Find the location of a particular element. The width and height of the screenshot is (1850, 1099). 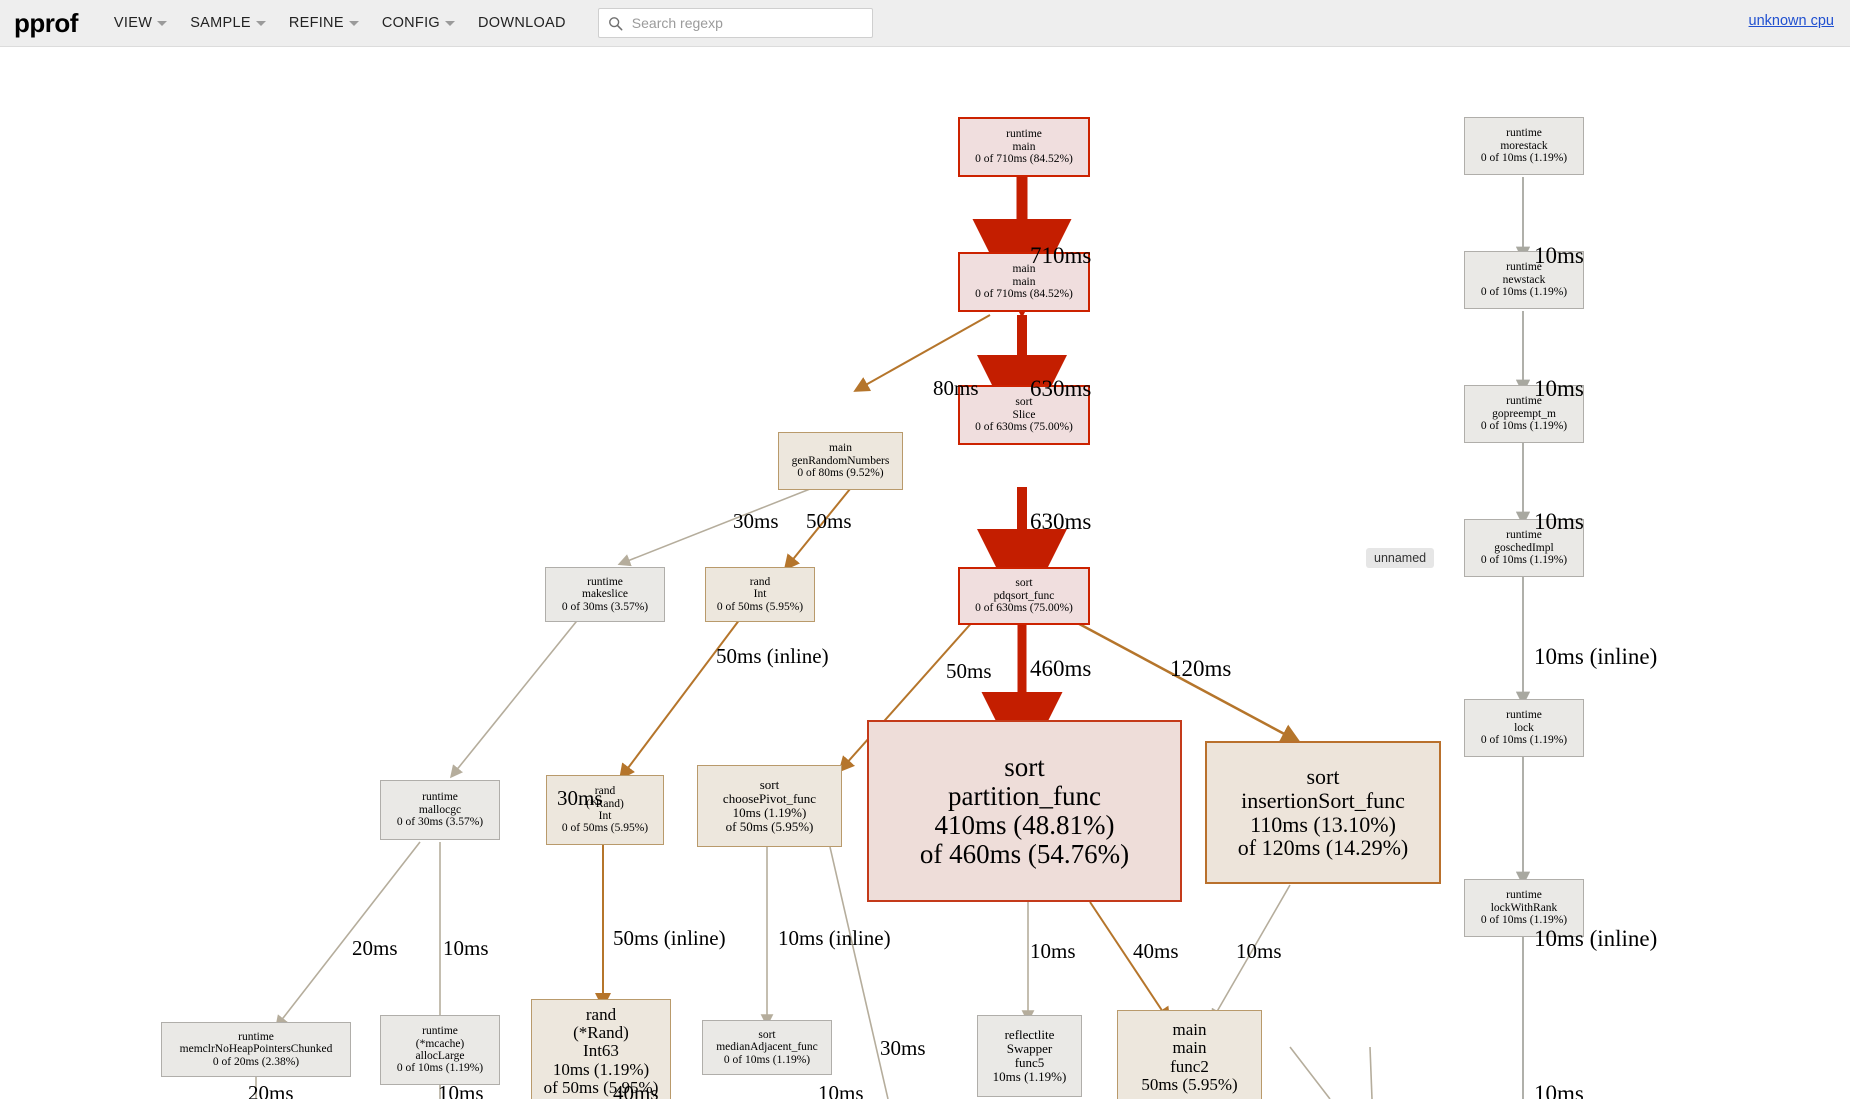

node-runtime-goschedimpl: runtime goschedImpl 0 of 10ms (1.19%) is located at coordinates (1524, 548).